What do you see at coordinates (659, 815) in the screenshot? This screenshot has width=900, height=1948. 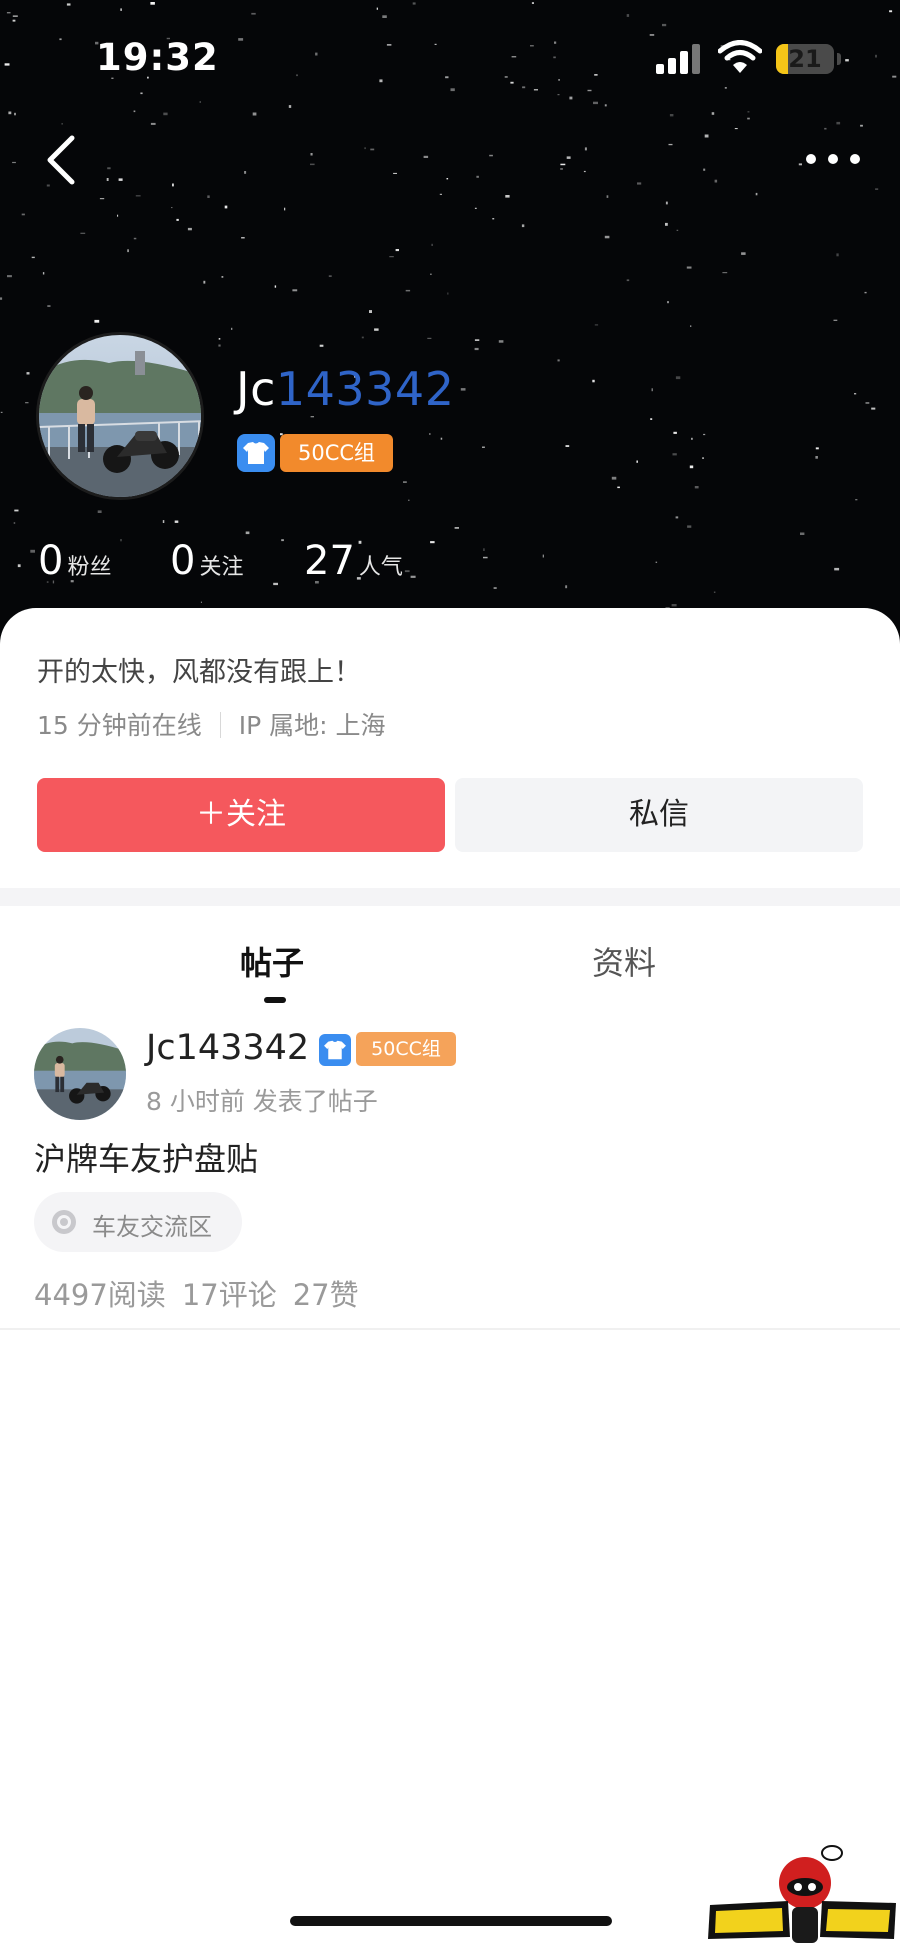 I see `message-button: 私信` at bounding box center [659, 815].